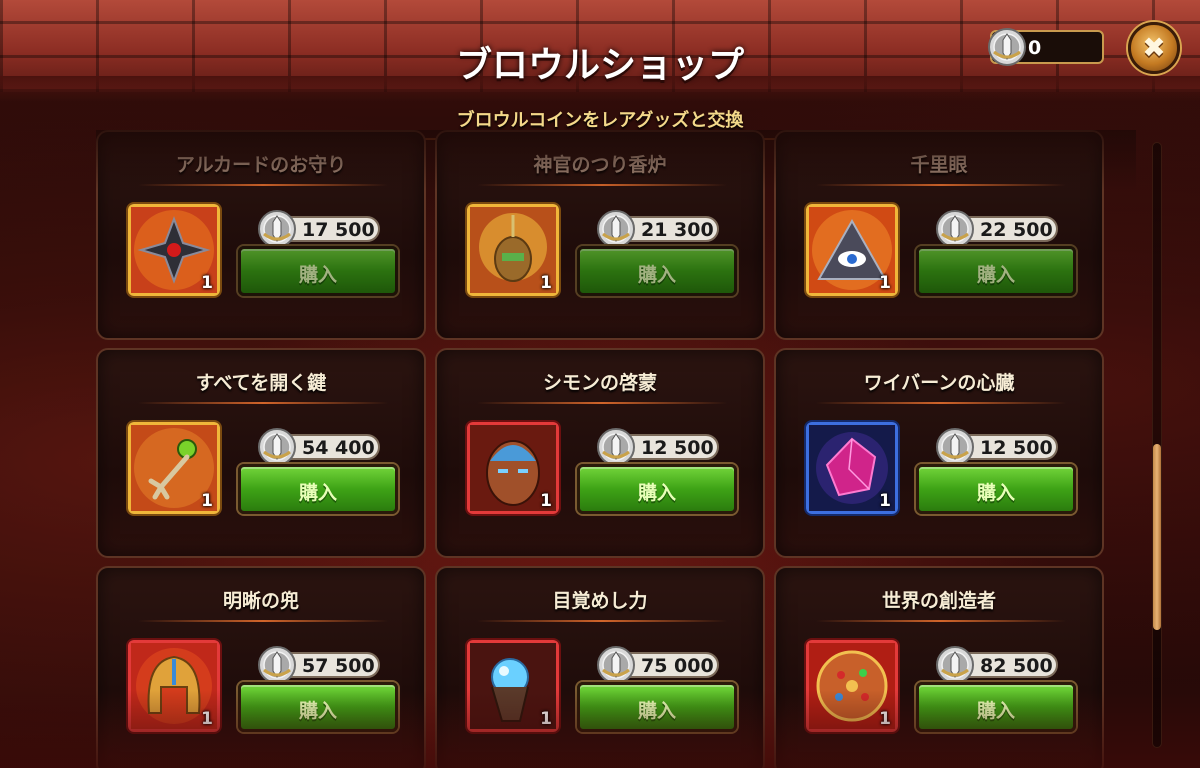 This screenshot has width=1200, height=768. What do you see at coordinates (338, 666) in the screenshot?
I see `item-price-value: 57 500` at bounding box center [338, 666].